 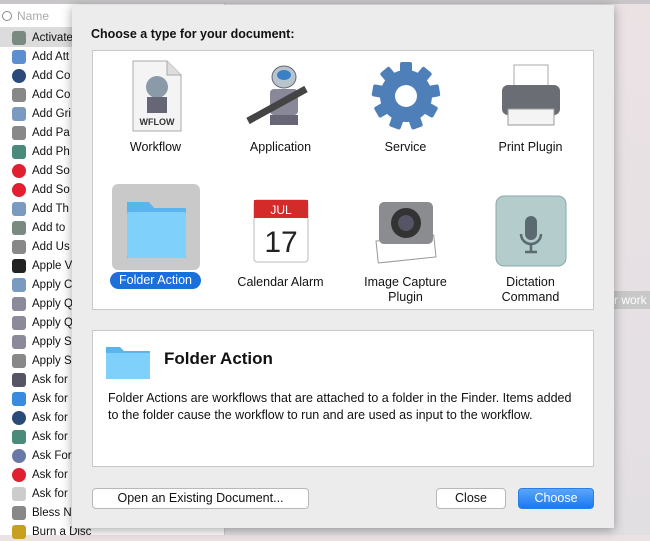 I want to click on type-workflow: WFLOW Workflow, so click(x=155, y=107).